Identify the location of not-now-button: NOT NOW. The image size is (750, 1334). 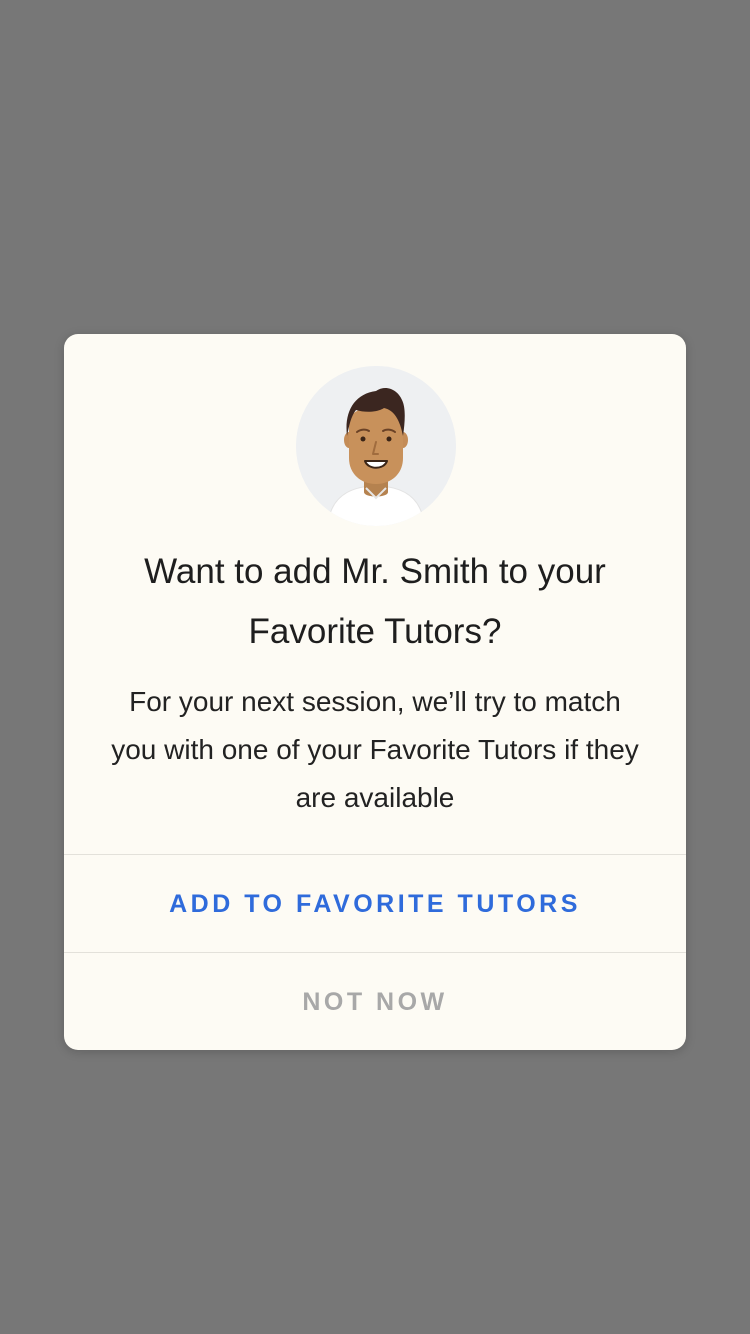
(375, 1002).